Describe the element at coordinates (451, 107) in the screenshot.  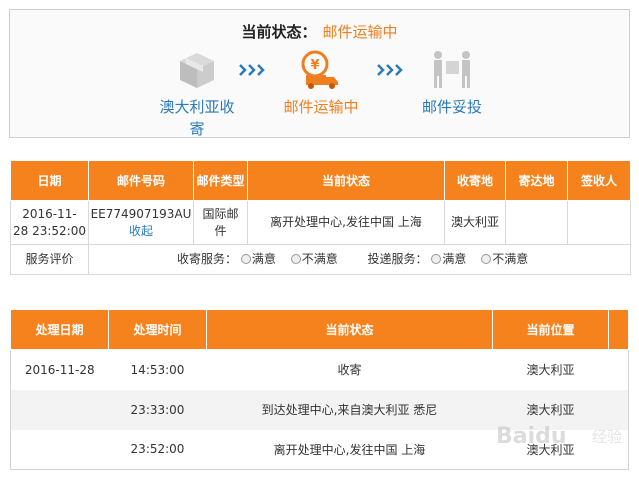
I see `step-delivered-label: 邮件妥投` at that location.